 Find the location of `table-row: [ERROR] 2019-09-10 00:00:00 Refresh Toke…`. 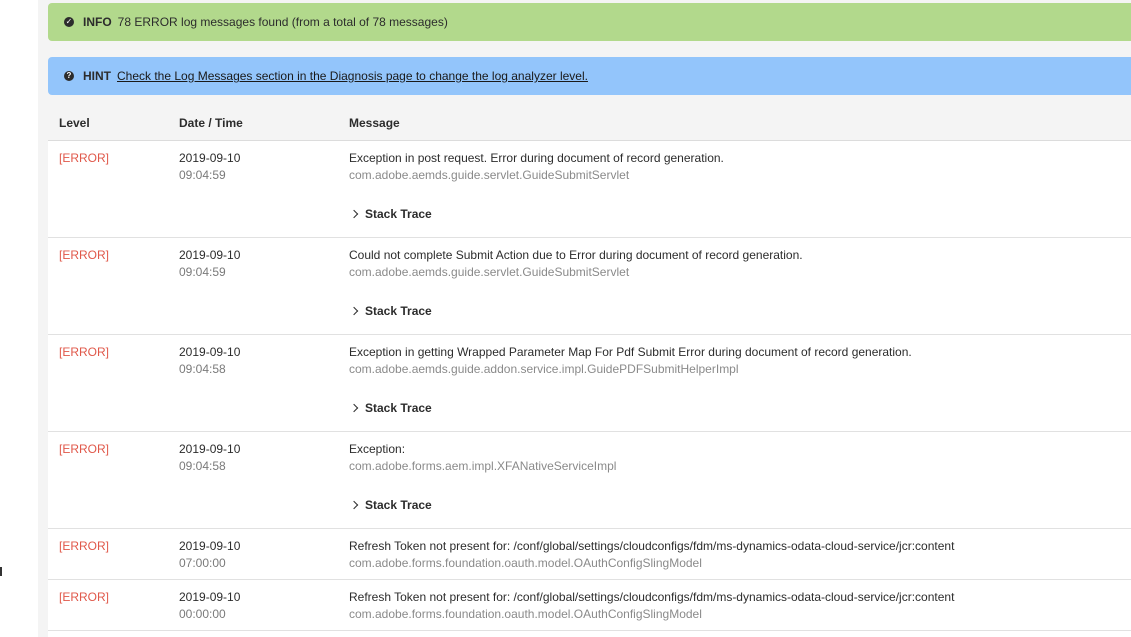

table-row: [ERROR] 2019-09-10 00:00:00 Refresh Toke… is located at coordinates (589, 605).